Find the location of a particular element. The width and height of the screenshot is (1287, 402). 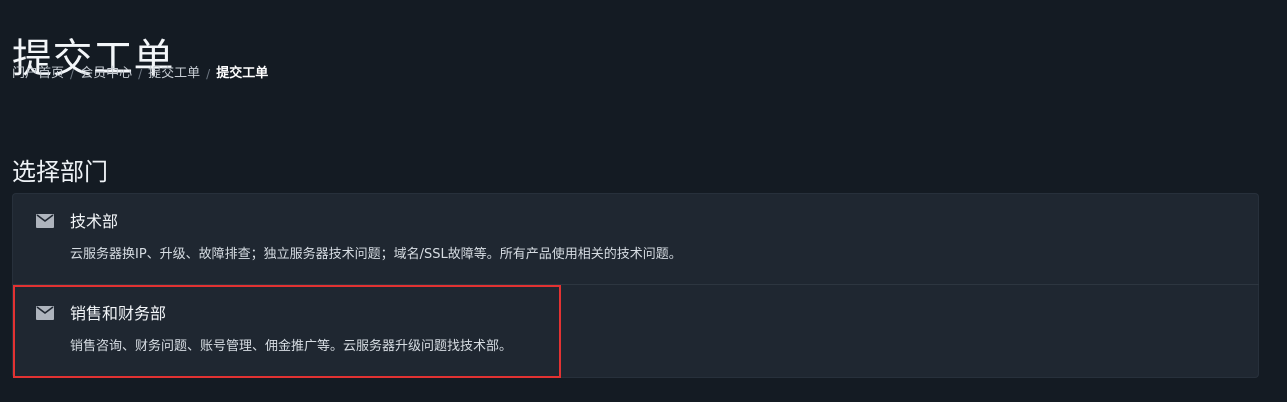

department-name: 销售和财务部 is located at coordinates (118, 313).